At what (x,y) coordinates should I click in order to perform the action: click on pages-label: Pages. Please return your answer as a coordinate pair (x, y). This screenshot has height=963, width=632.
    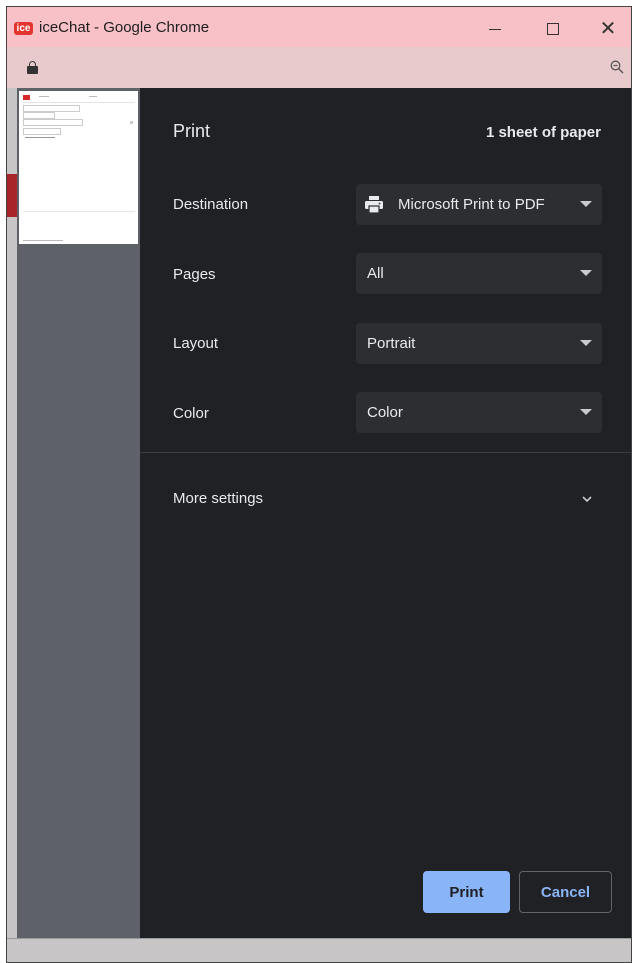
    Looking at the image, I should click on (194, 274).